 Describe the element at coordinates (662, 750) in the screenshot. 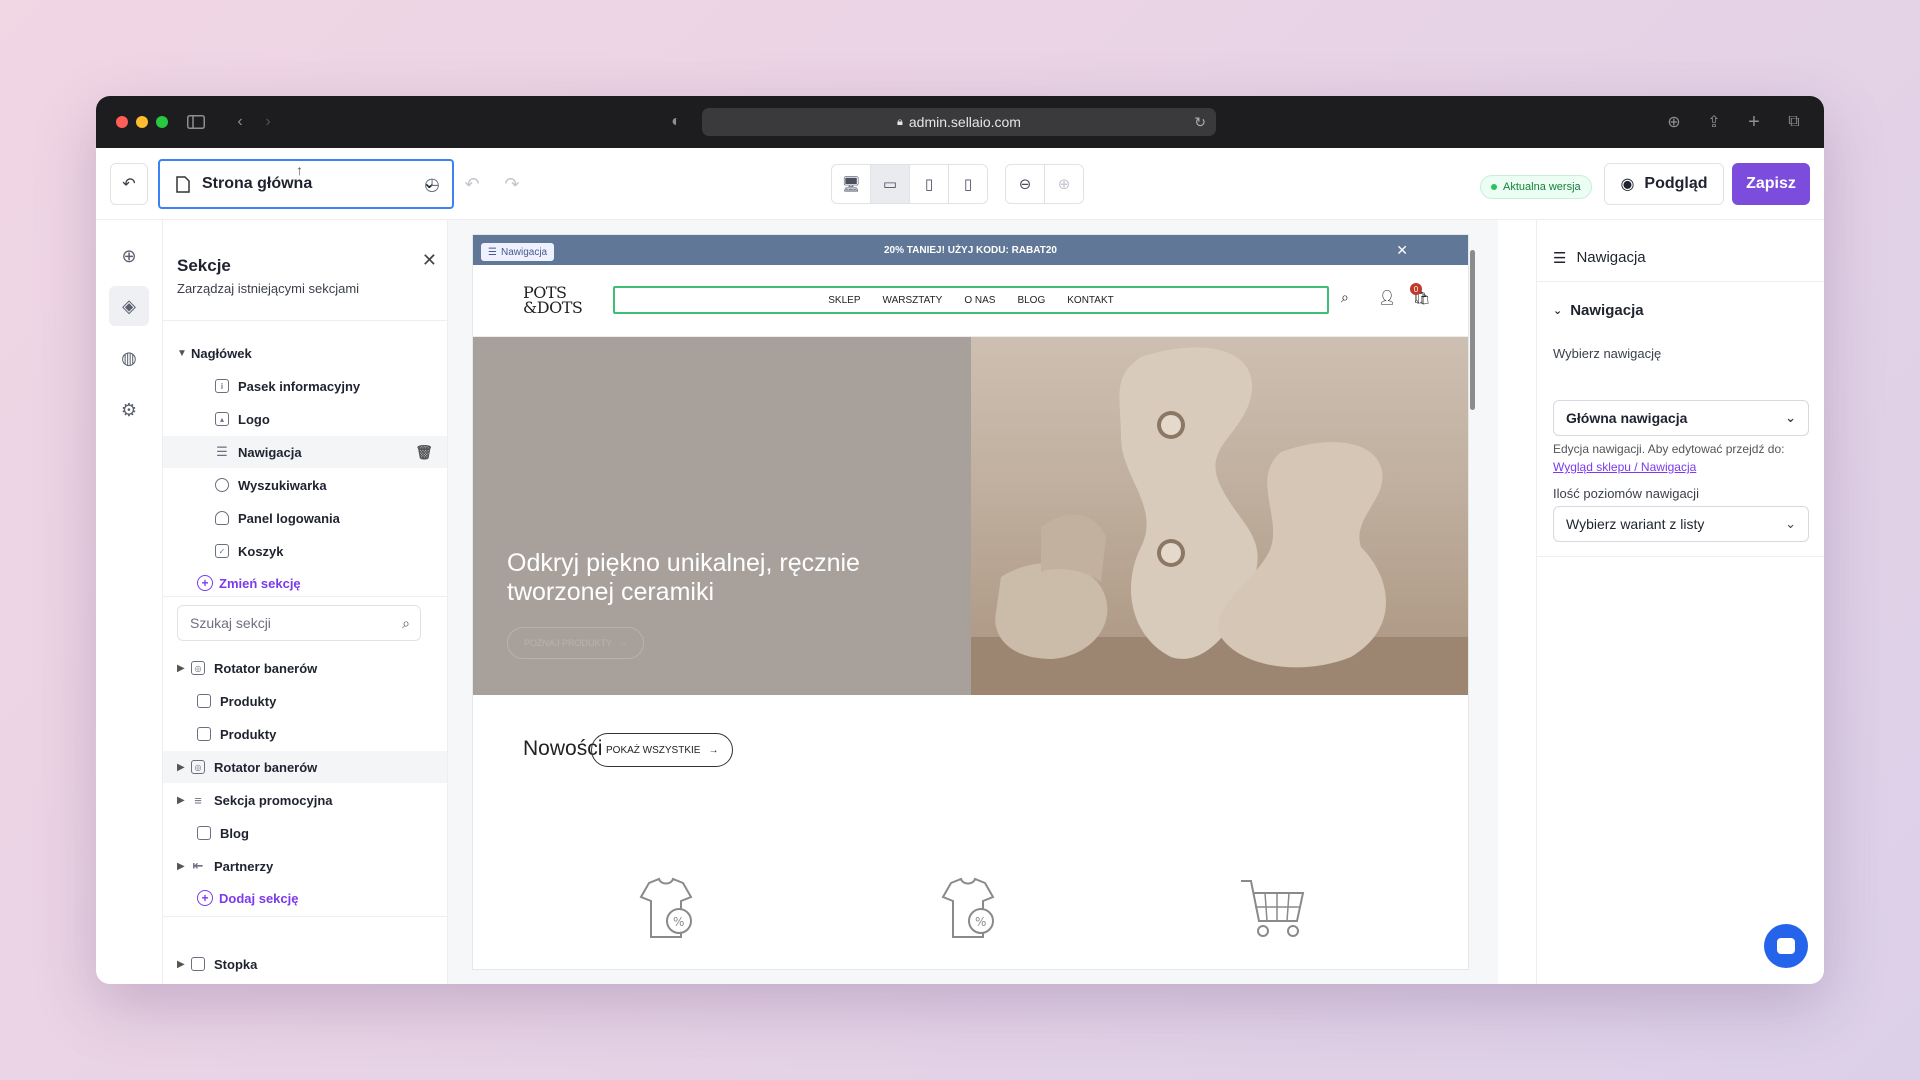

I see `show-all-button: POKAŻ WSZYSTKIE →` at that location.